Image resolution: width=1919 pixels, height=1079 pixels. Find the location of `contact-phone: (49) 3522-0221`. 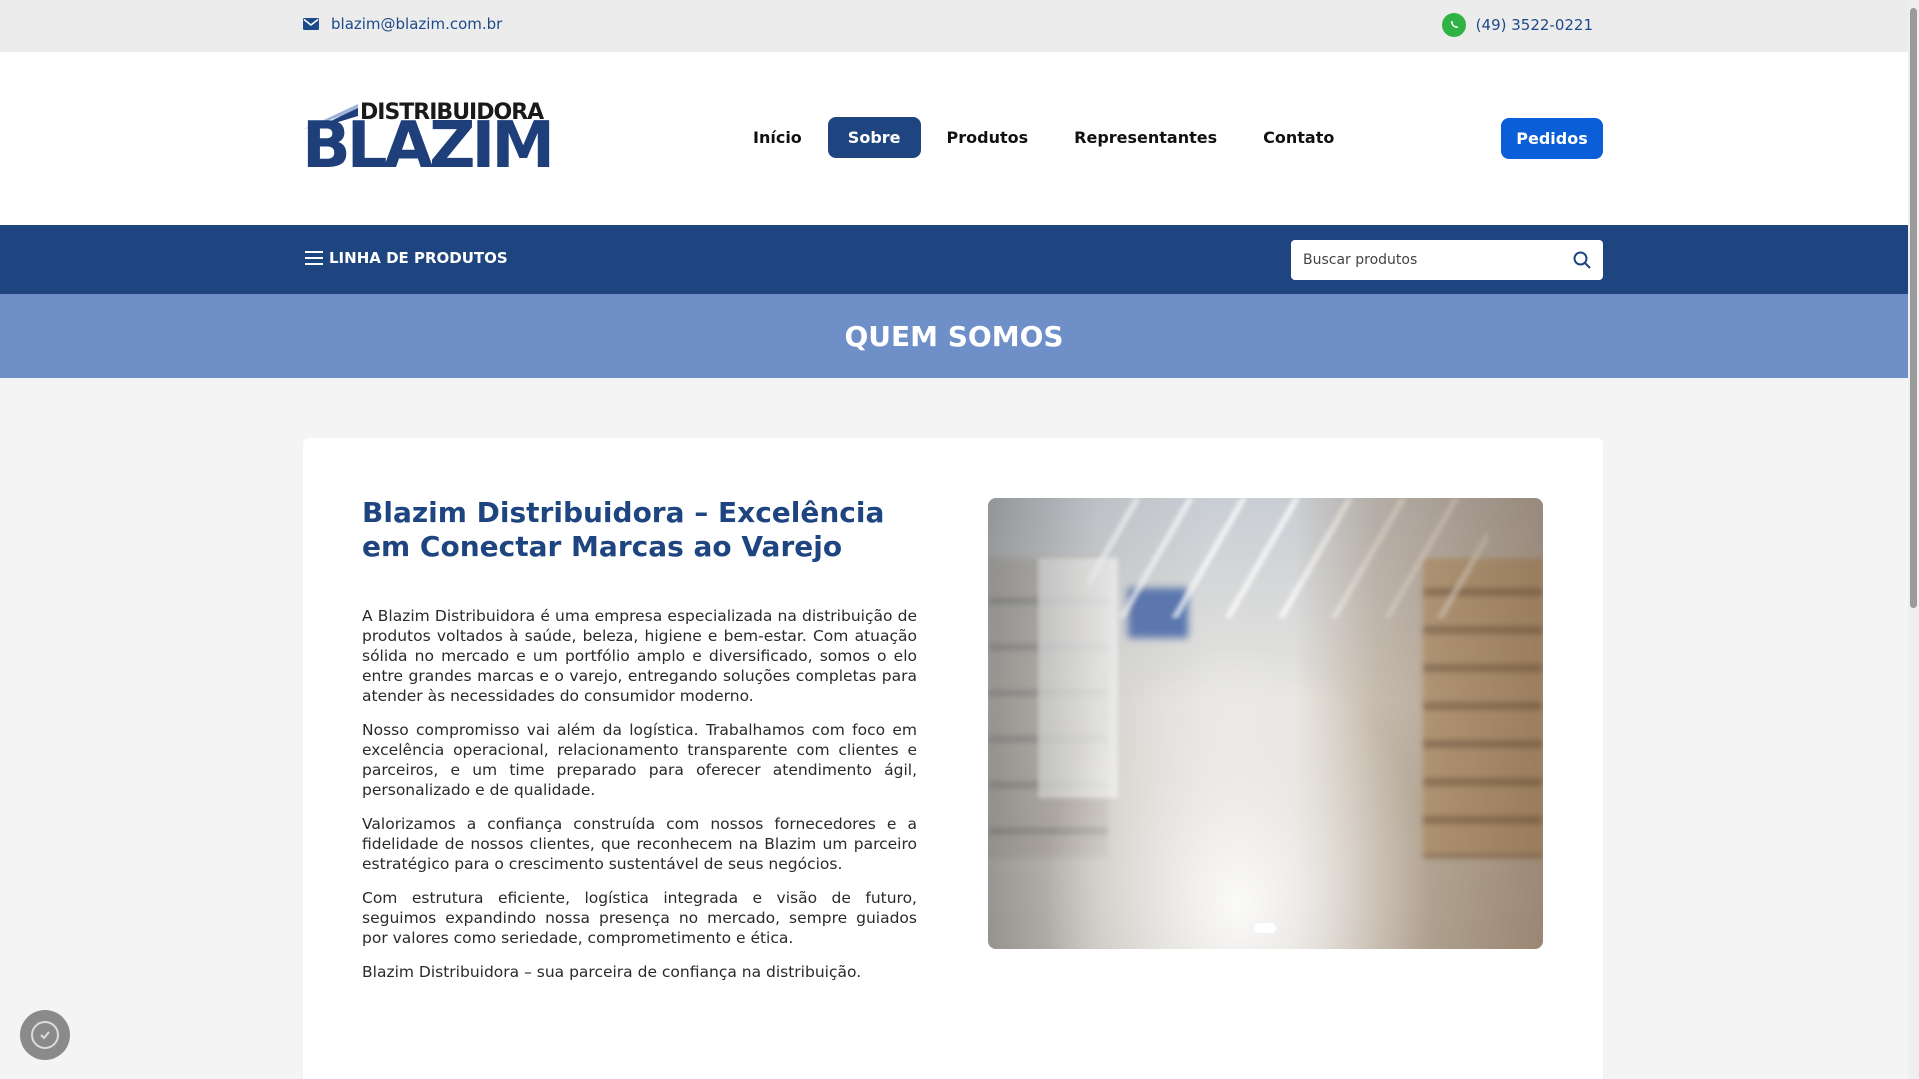

contact-phone: (49) 3522-0221 is located at coordinates (1517, 25).